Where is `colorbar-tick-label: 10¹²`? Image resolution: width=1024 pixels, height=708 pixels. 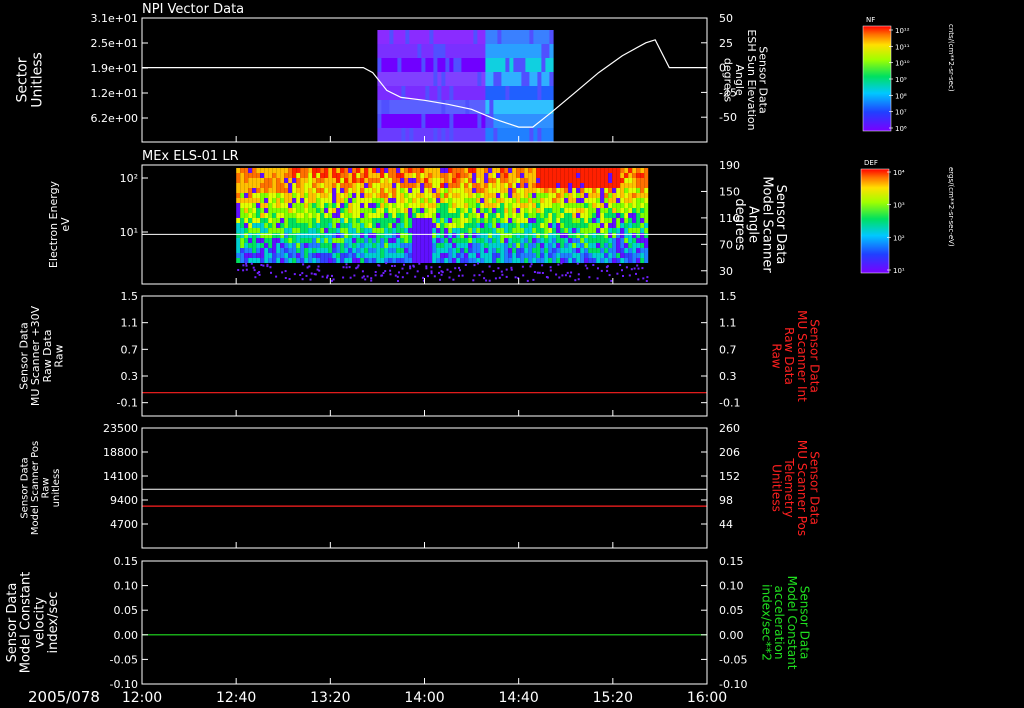
colorbar-tick-label: 10¹² is located at coordinates (902, 31).